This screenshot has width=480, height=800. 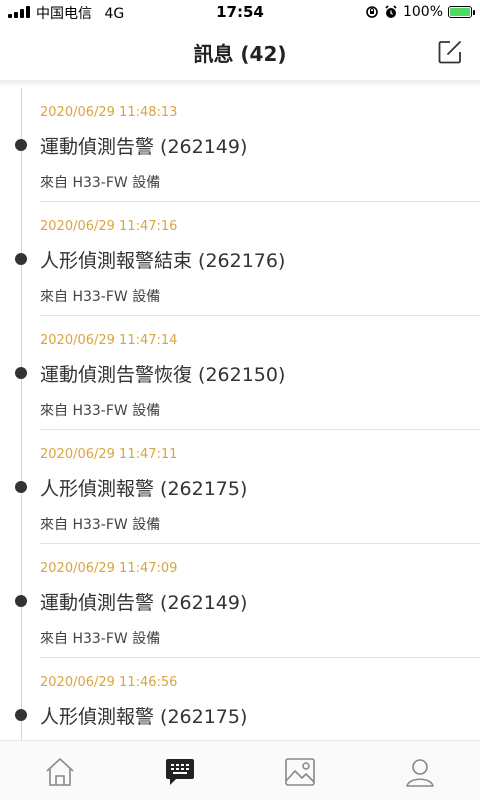 What do you see at coordinates (240, 84) in the screenshot?
I see `header-shadow` at bounding box center [240, 84].